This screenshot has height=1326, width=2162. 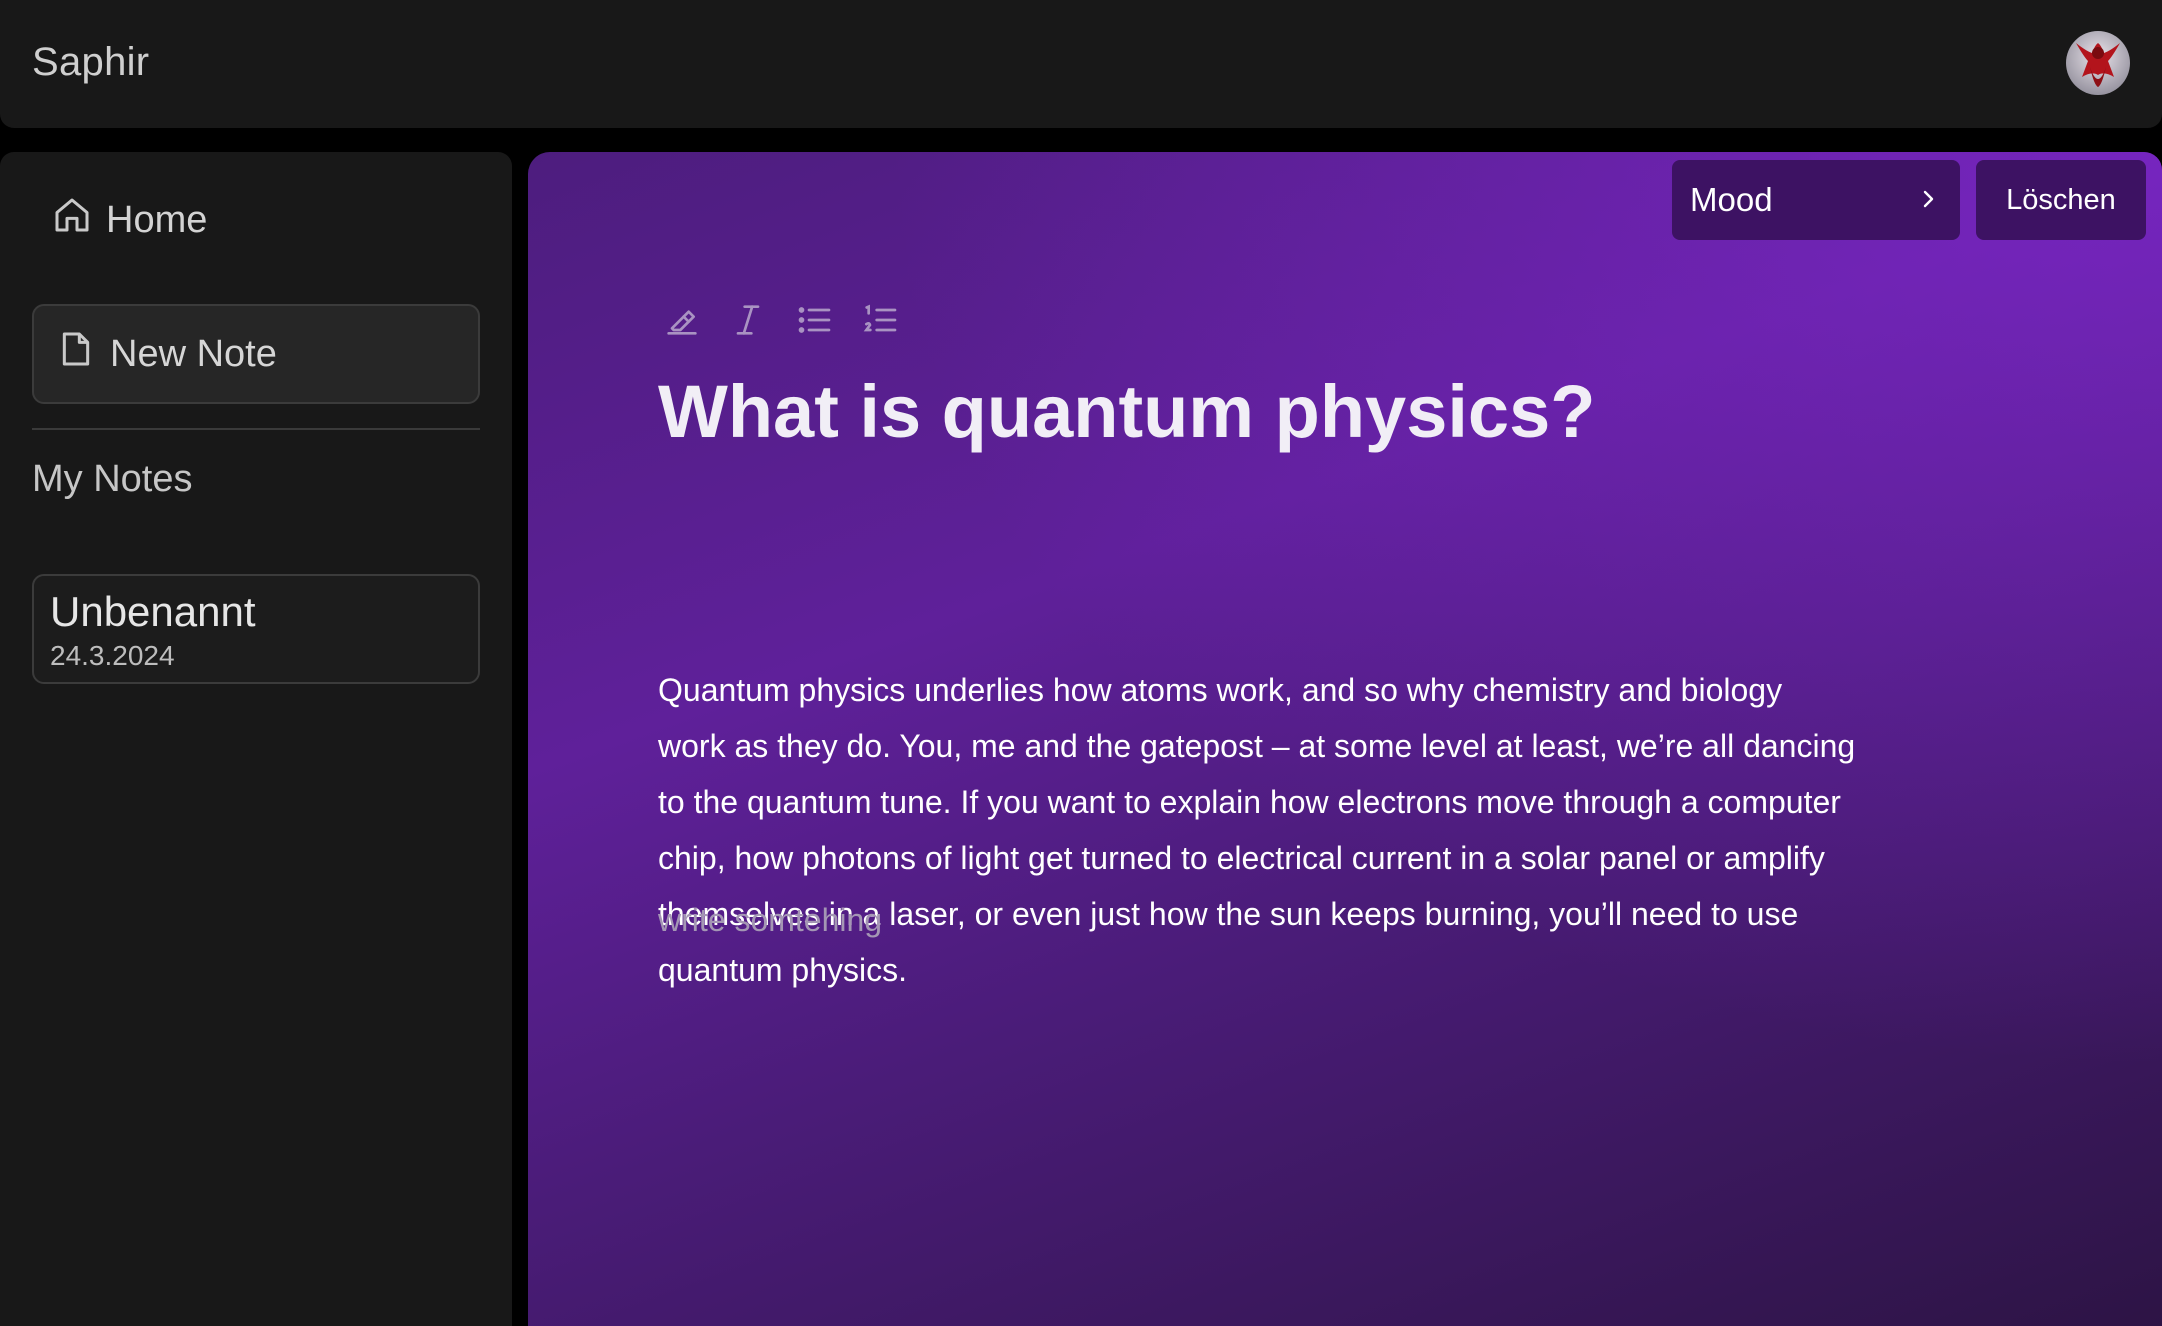 What do you see at coordinates (2098, 63) in the screenshot?
I see `user-avatar-icon` at bounding box center [2098, 63].